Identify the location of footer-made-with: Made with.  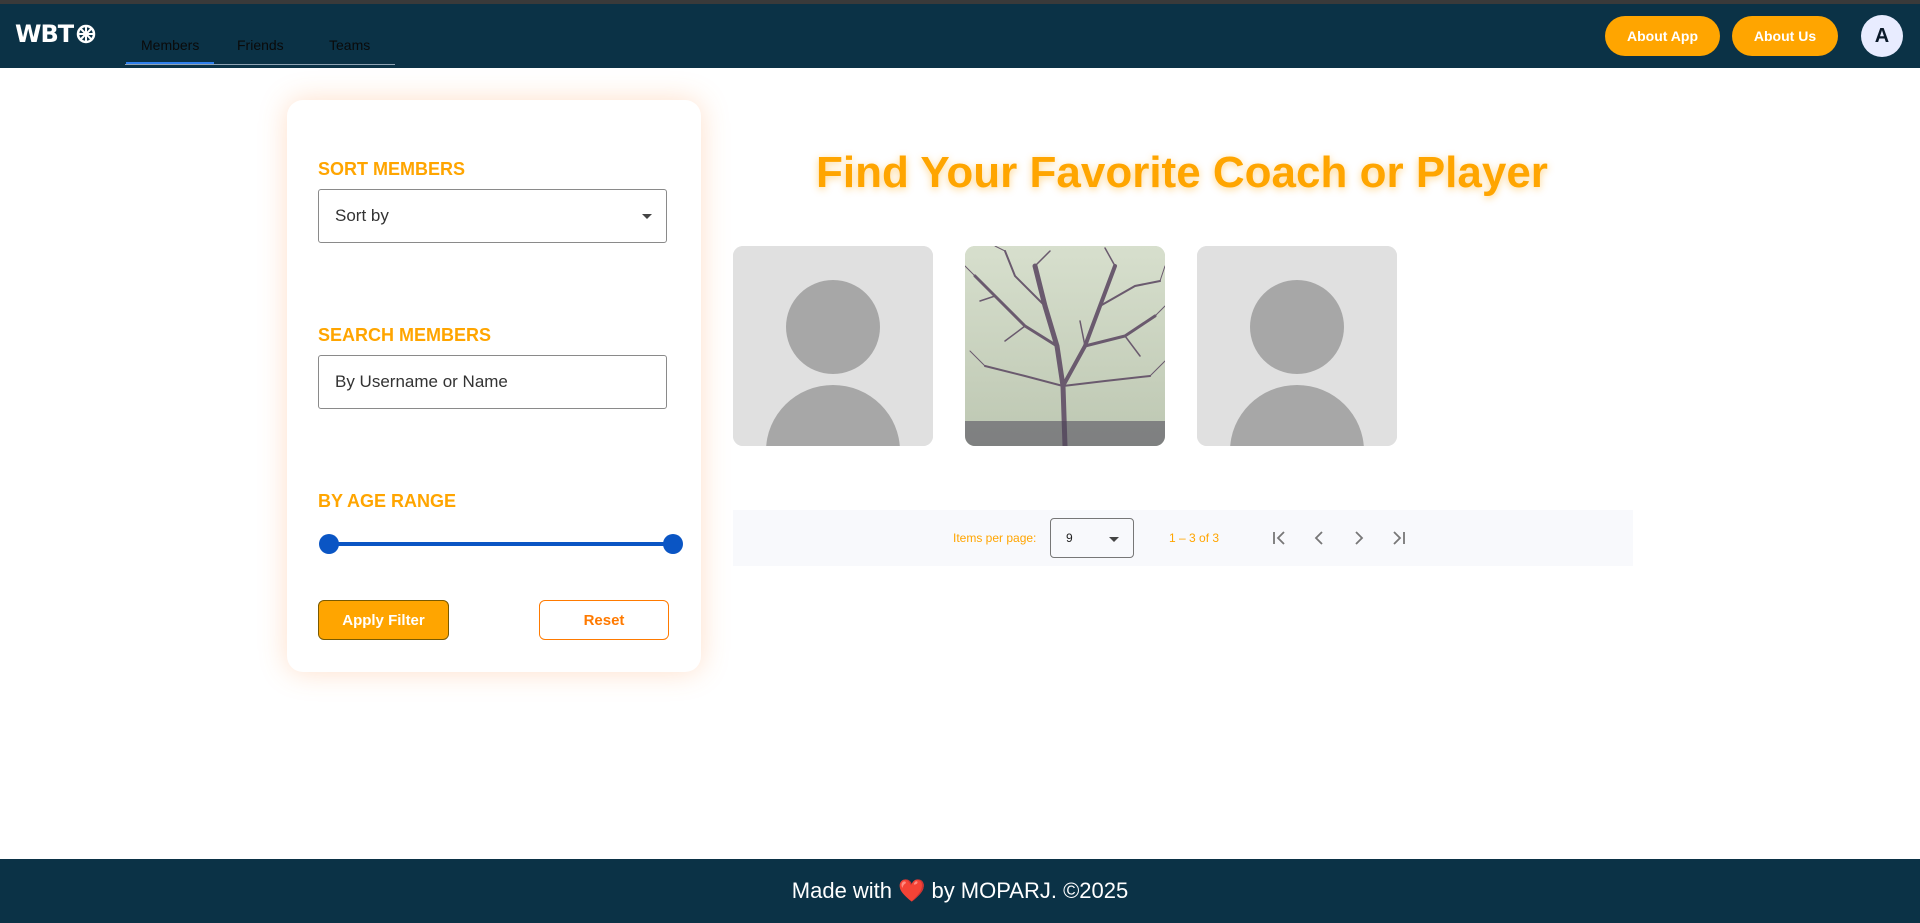
(842, 890).